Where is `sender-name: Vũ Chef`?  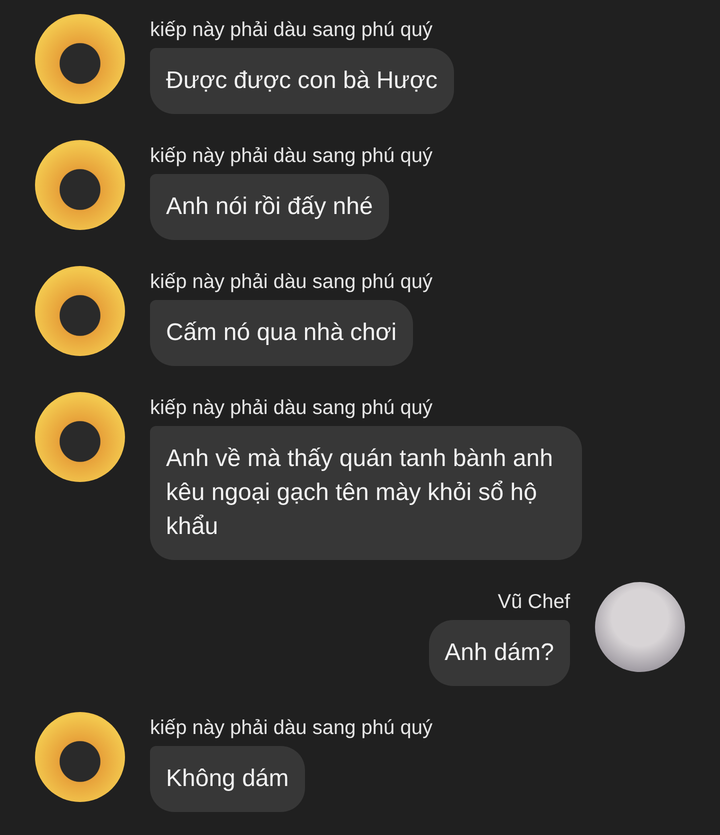
sender-name: Vũ Chef is located at coordinates (534, 602).